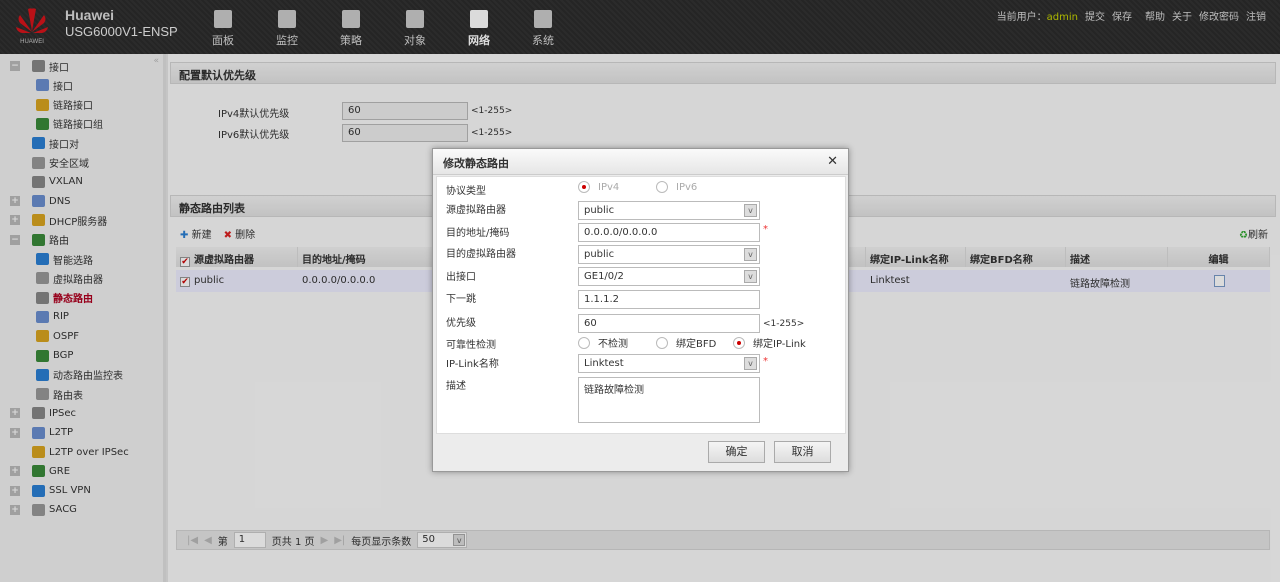 This screenshot has height=582, width=1280. Describe the element at coordinates (669, 323) in the screenshot. I see `priority-input: 60` at that location.